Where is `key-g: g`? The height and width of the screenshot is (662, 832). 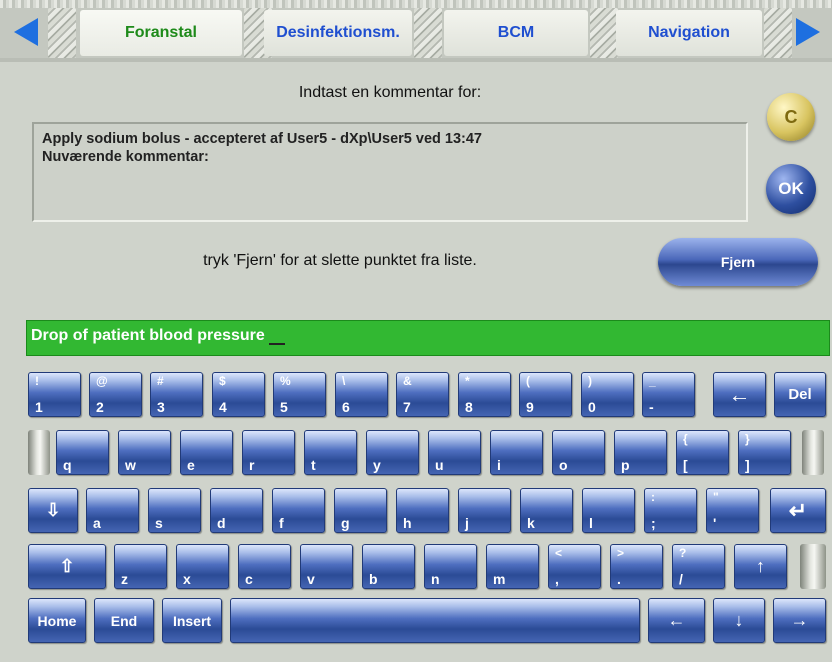
key-g: g is located at coordinates (360, 510).